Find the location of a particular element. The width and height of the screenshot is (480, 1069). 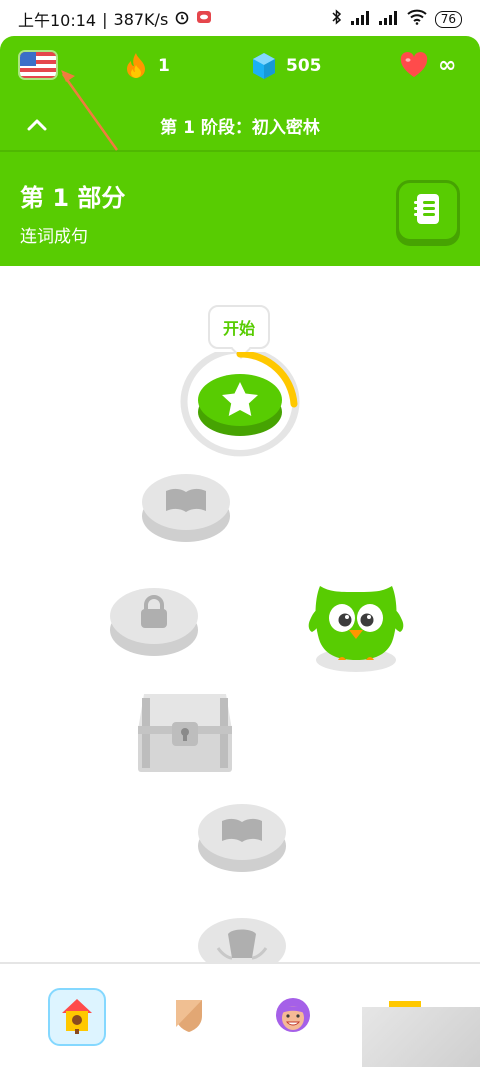

annotation-arrow is located at coordinates (90, 110).